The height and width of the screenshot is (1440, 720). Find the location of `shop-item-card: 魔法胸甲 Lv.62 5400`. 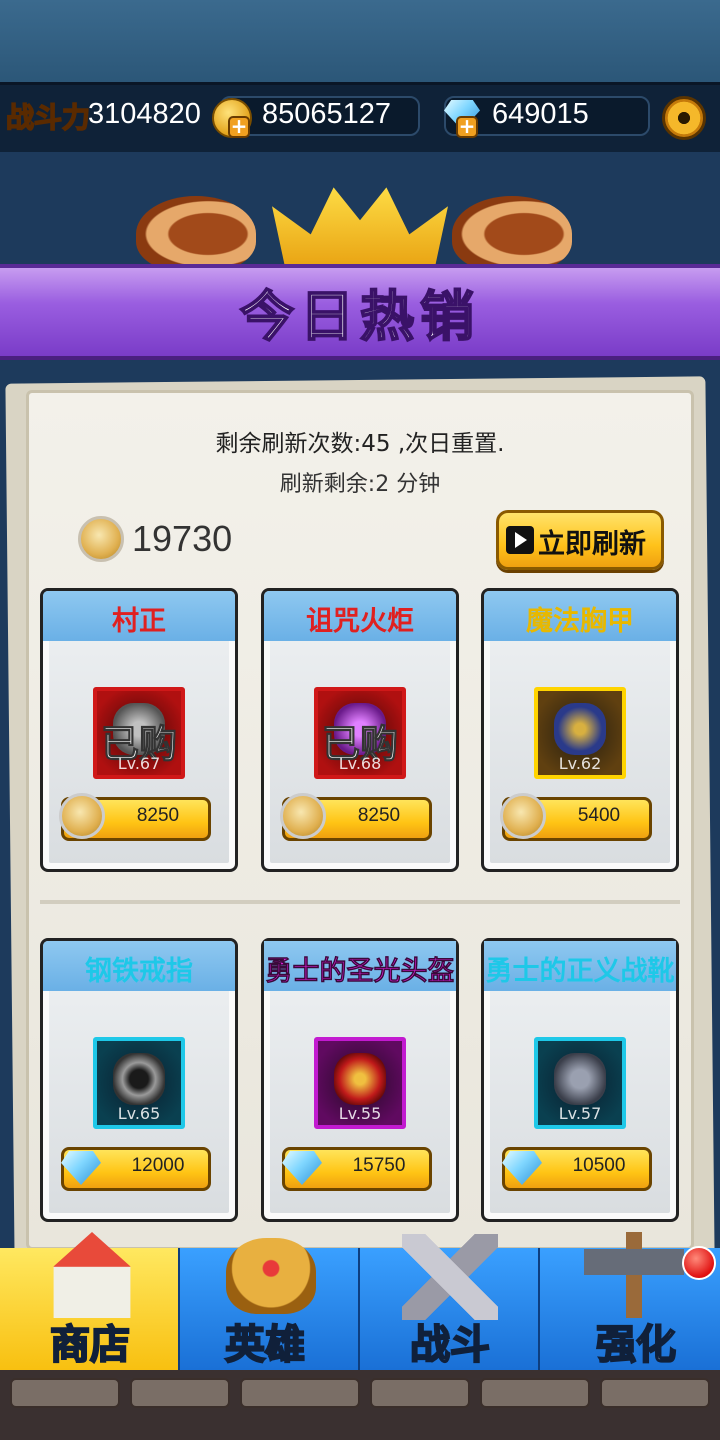

shop-item-card: 魔法胸甲 Lv.62 5400 is located at coordinates (580, 730).